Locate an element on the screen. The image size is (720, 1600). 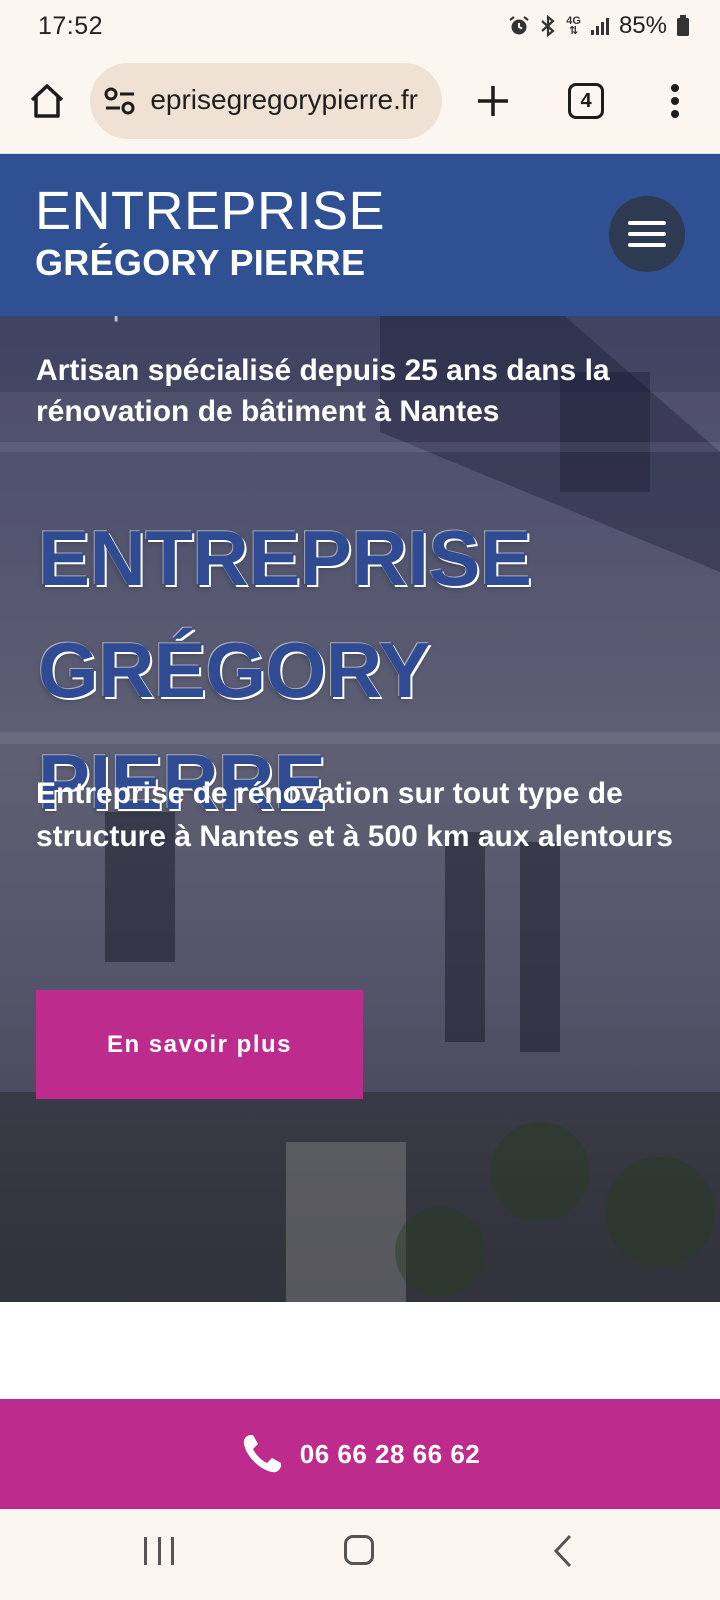
url-container: eprisegregorypierre.fr is located at coordinates (280, 100).